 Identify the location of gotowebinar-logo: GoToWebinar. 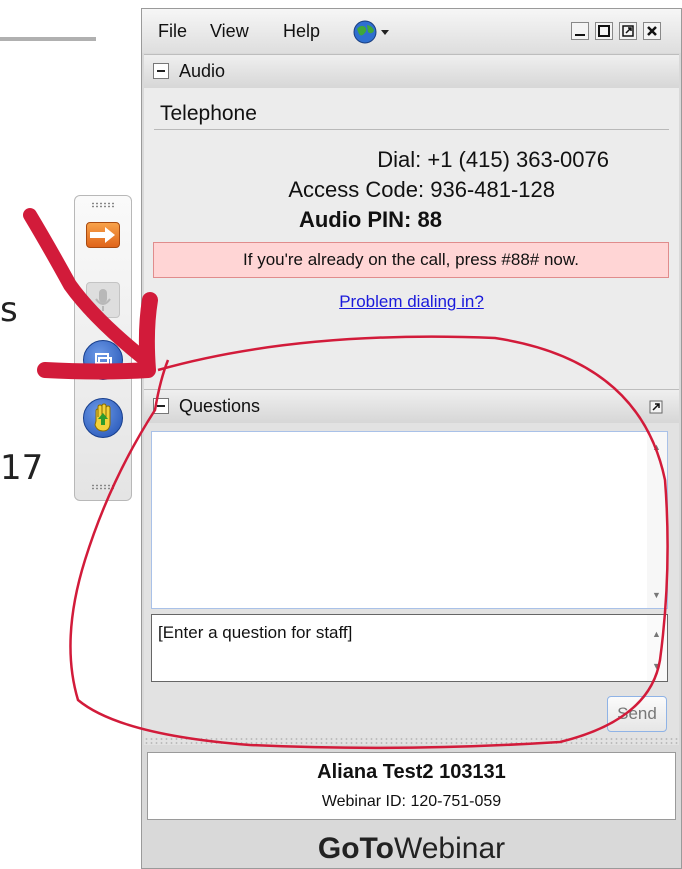
(411, 849).